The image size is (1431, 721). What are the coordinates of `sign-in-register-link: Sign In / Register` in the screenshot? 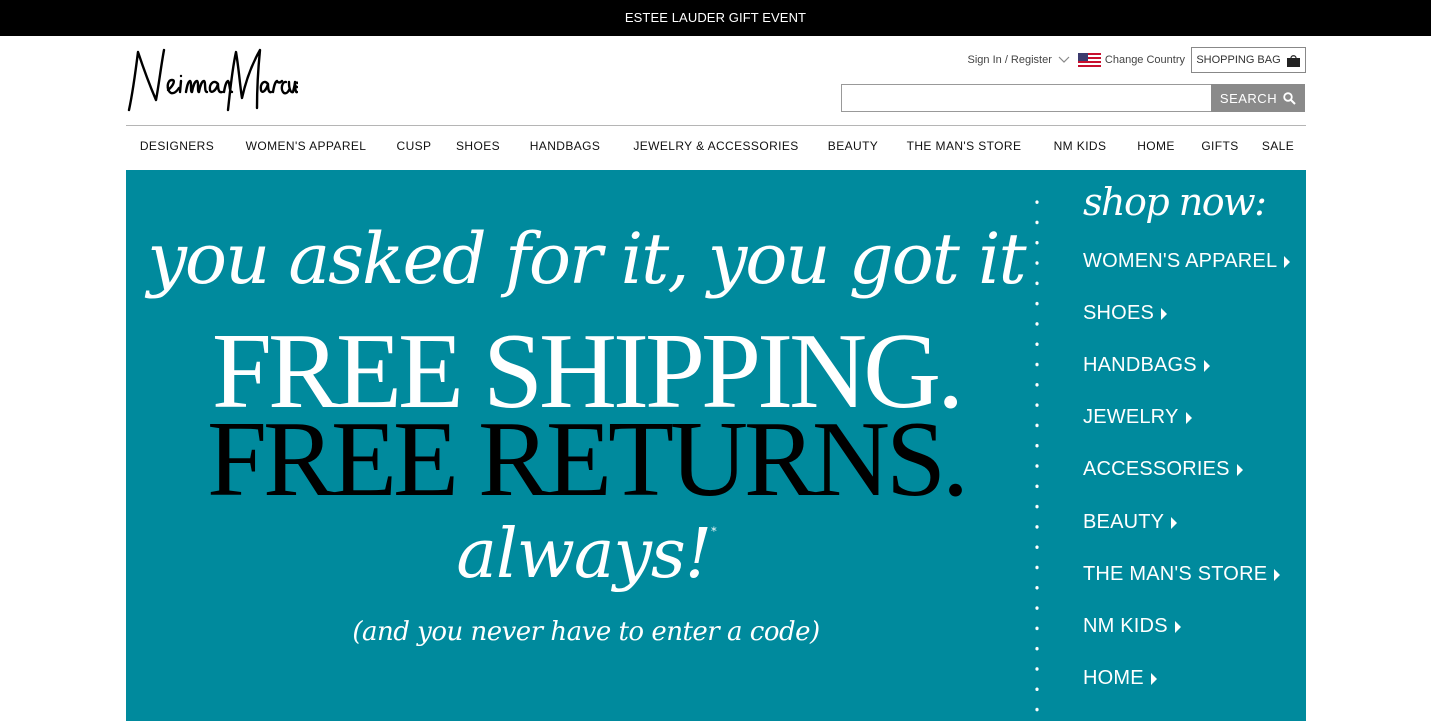 It's located at (1019, 60).